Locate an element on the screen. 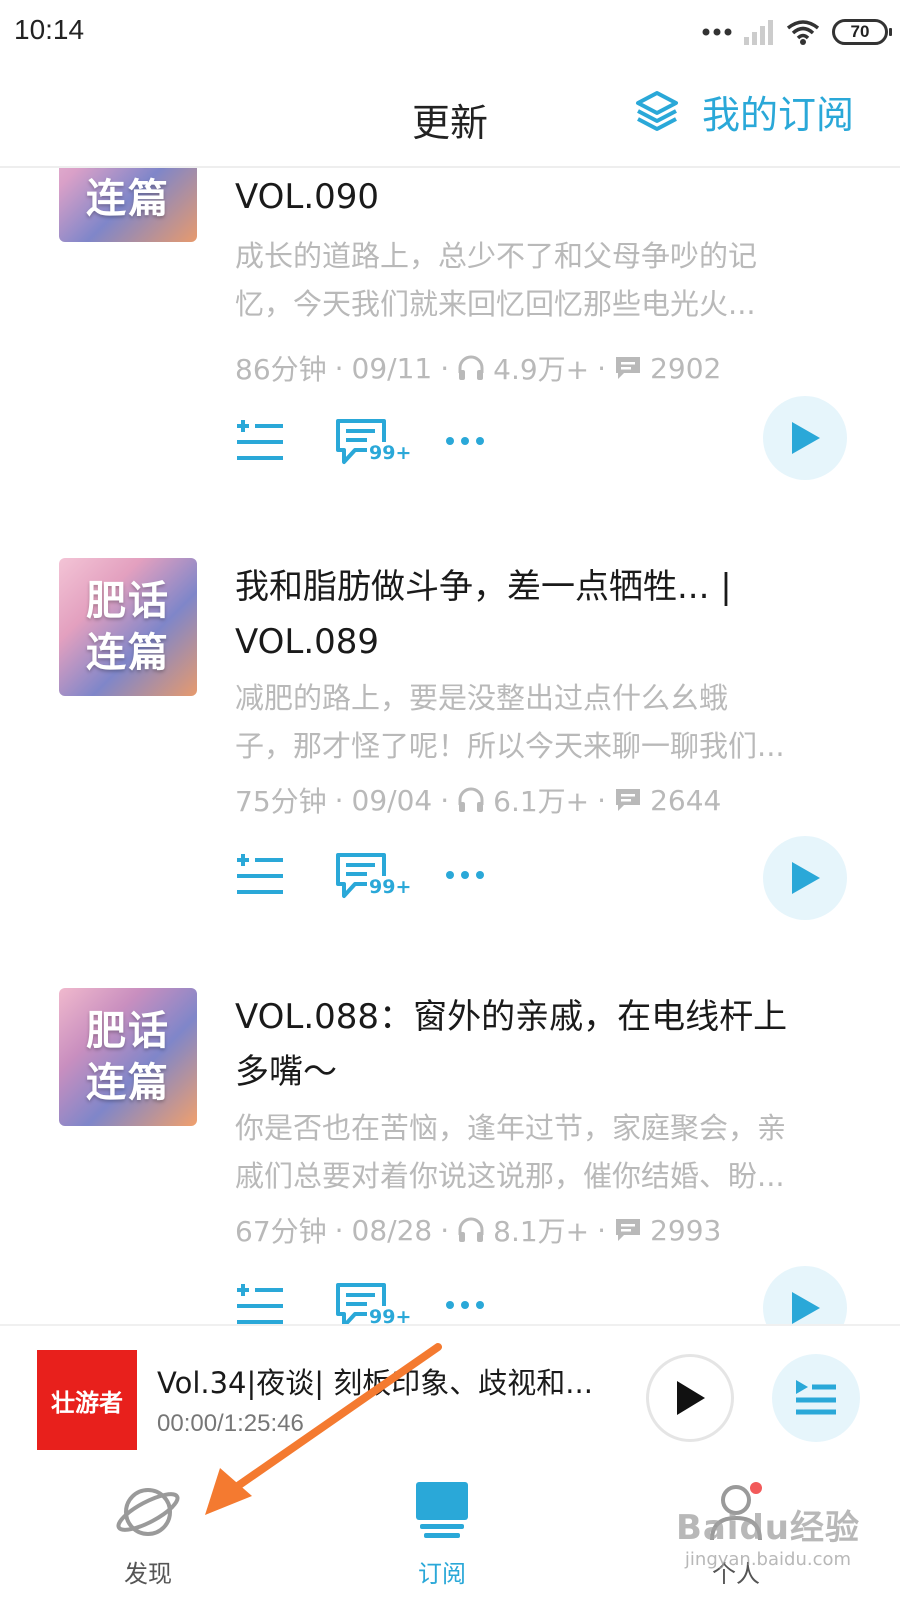 The width and height of the screenshot is (900, 1600). date: 09/11 is located at coordinates (392, 368).